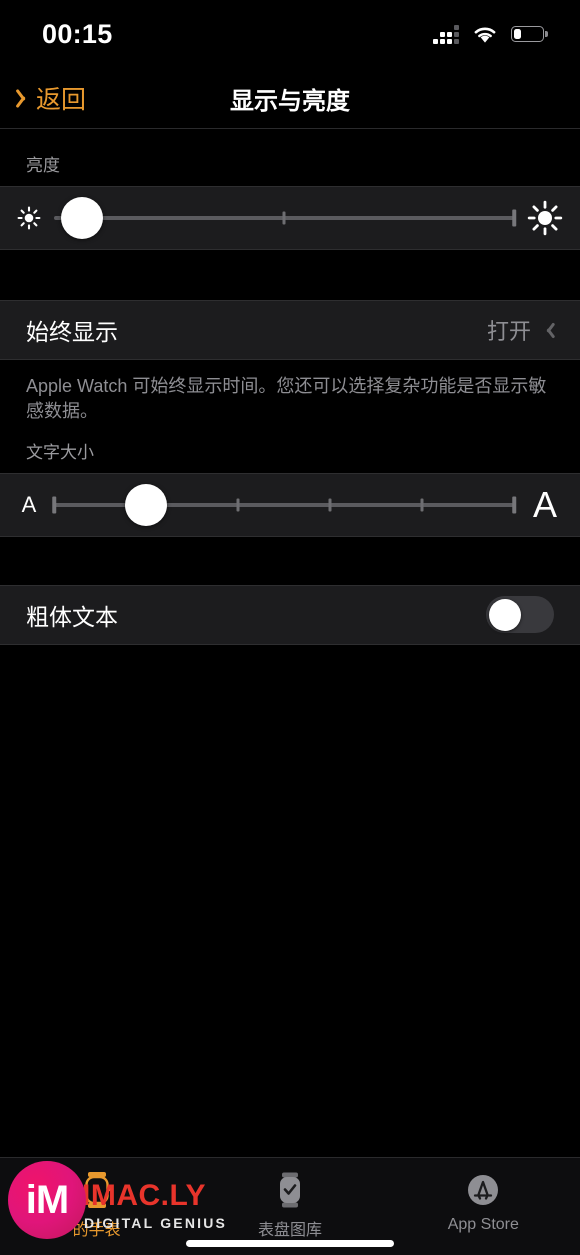  I want to click on sun-small-icon, so click(29, 218).